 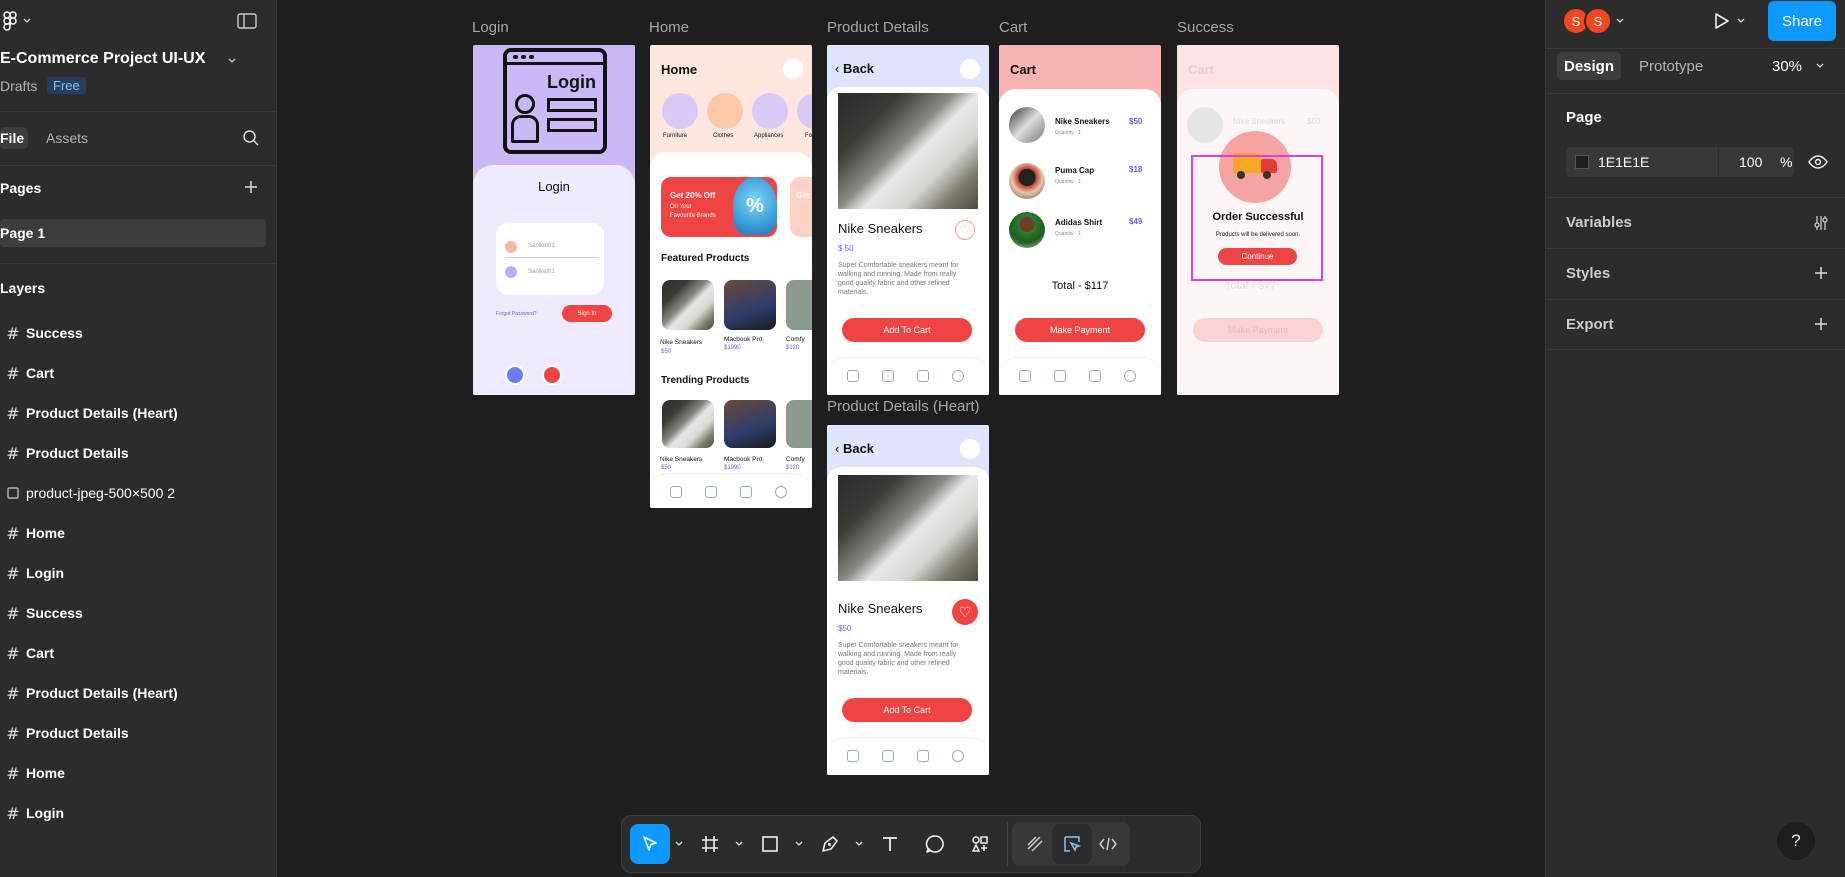 I want to click on figma-logo-icon, so click(x=10, y=21).